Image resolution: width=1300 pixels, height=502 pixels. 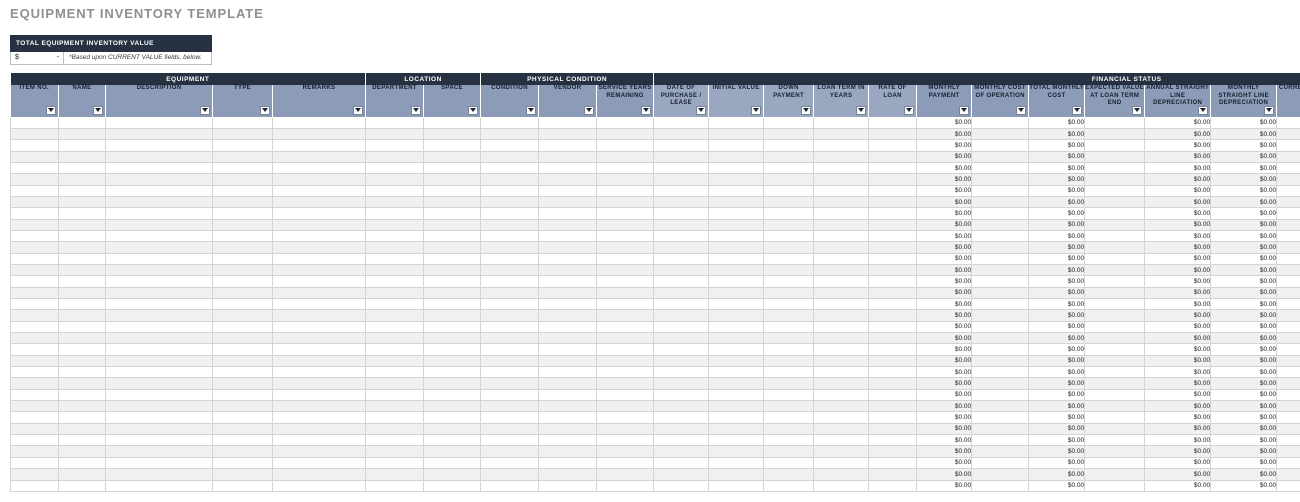 I want to click on column-header-loan-term-in-years: LOAN TERM IN YEARS, so click(x=841, y=101).